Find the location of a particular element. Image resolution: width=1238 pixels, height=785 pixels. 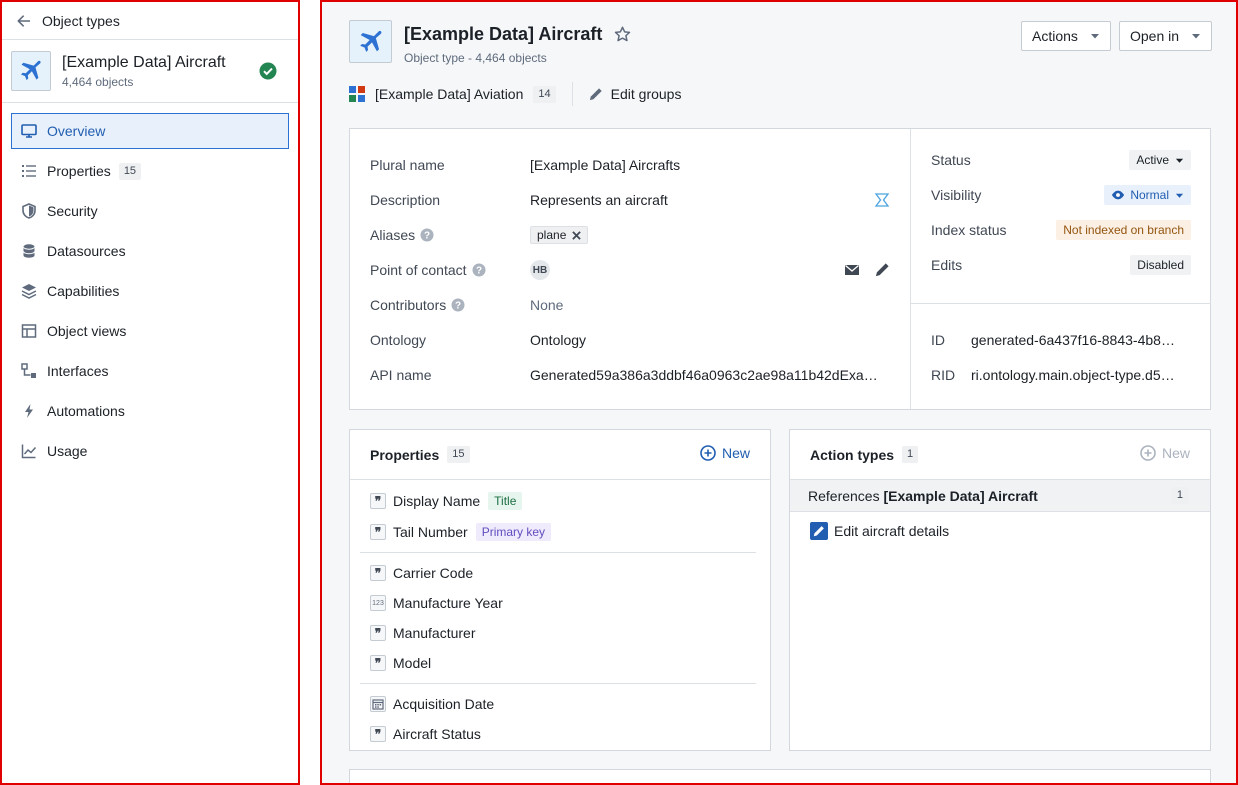

visibility-dropdown: Normal is located at coordinates (1147, 195).